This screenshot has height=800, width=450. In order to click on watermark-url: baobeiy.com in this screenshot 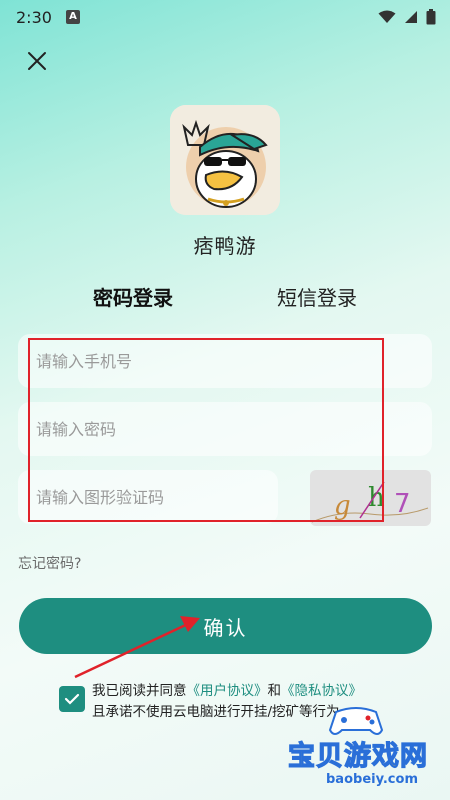, I will do `click(372, 779)`.